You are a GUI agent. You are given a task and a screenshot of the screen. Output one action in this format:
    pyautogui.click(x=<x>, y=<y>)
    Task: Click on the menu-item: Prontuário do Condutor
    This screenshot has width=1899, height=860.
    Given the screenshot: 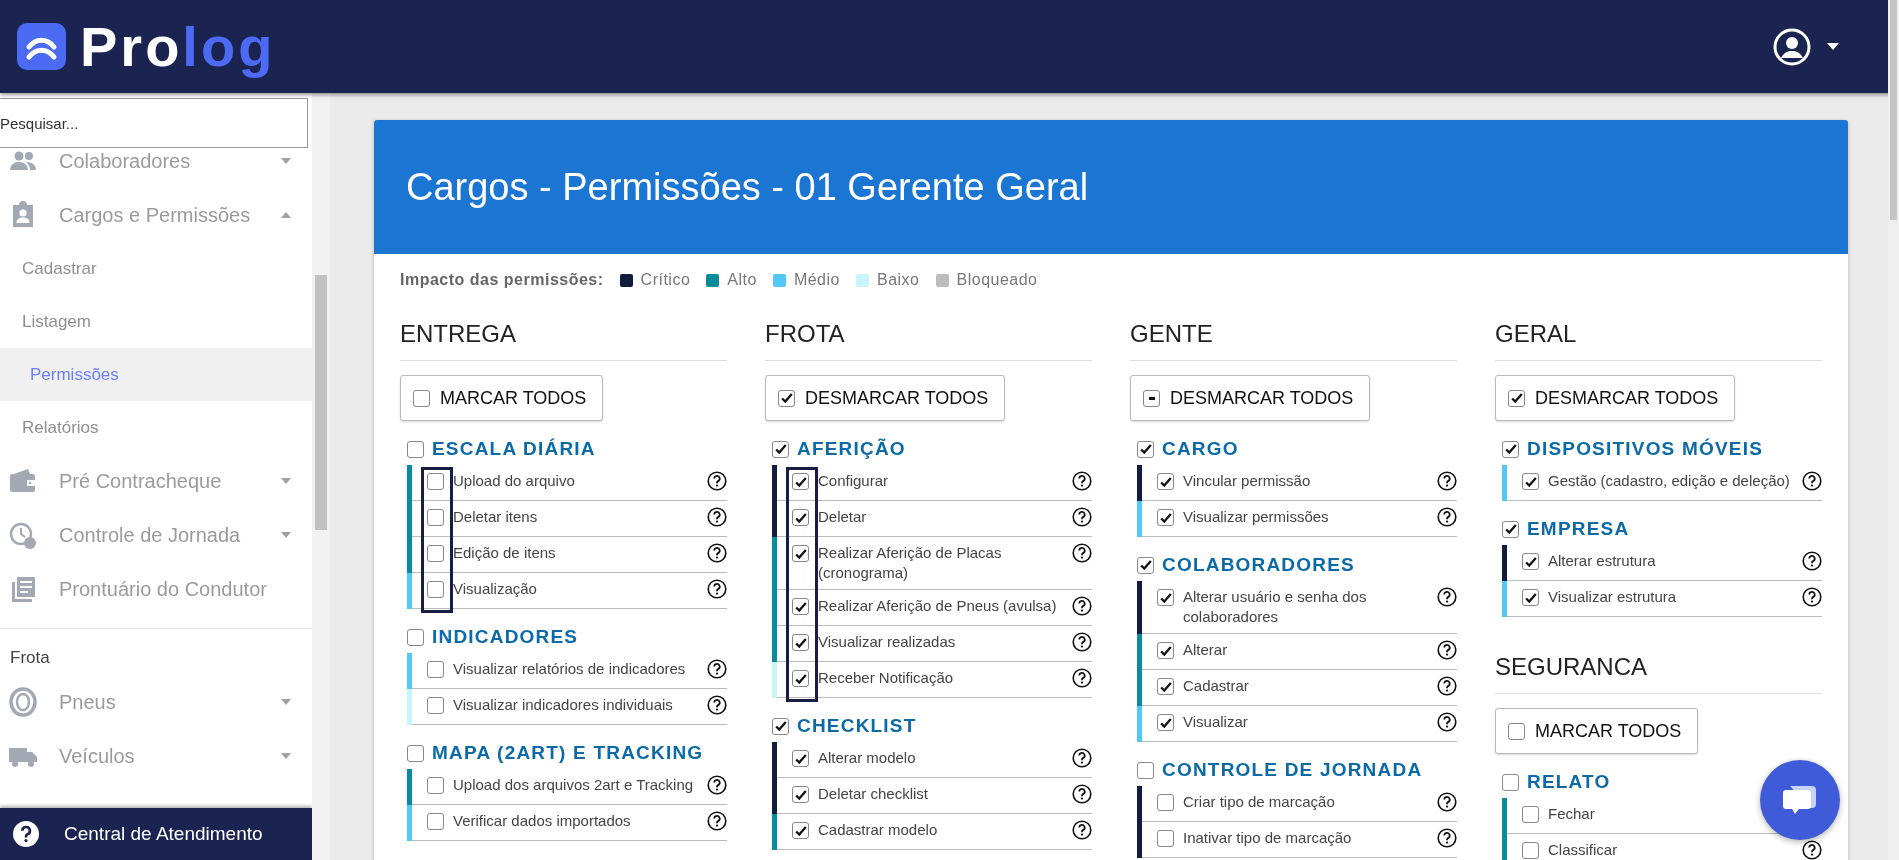 What is the action you would take?
    pyautogui.click(x=156, y=589)
    